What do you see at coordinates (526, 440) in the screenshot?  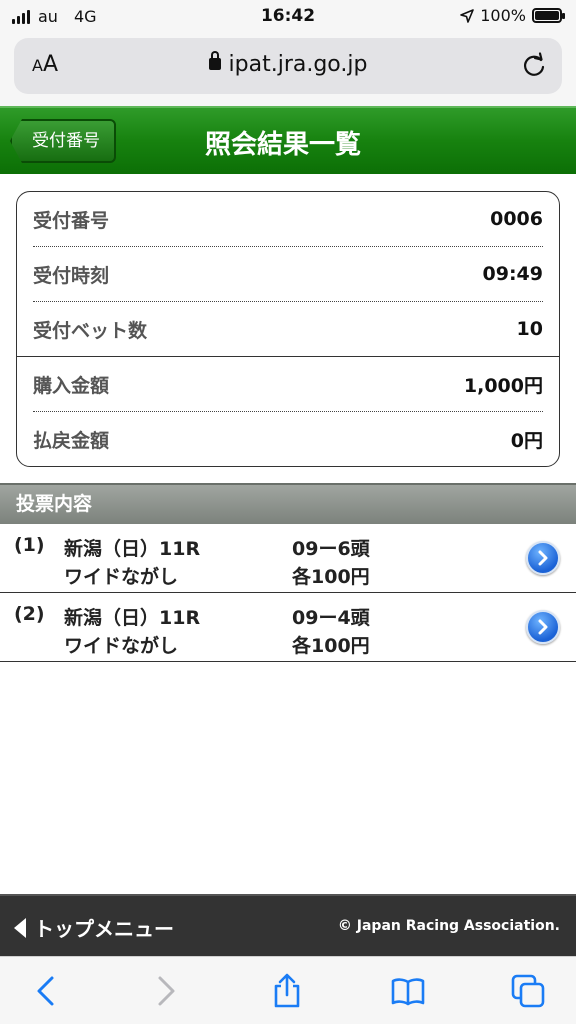 I see `receipt-value: 0円` at bounding box center [526, 440].